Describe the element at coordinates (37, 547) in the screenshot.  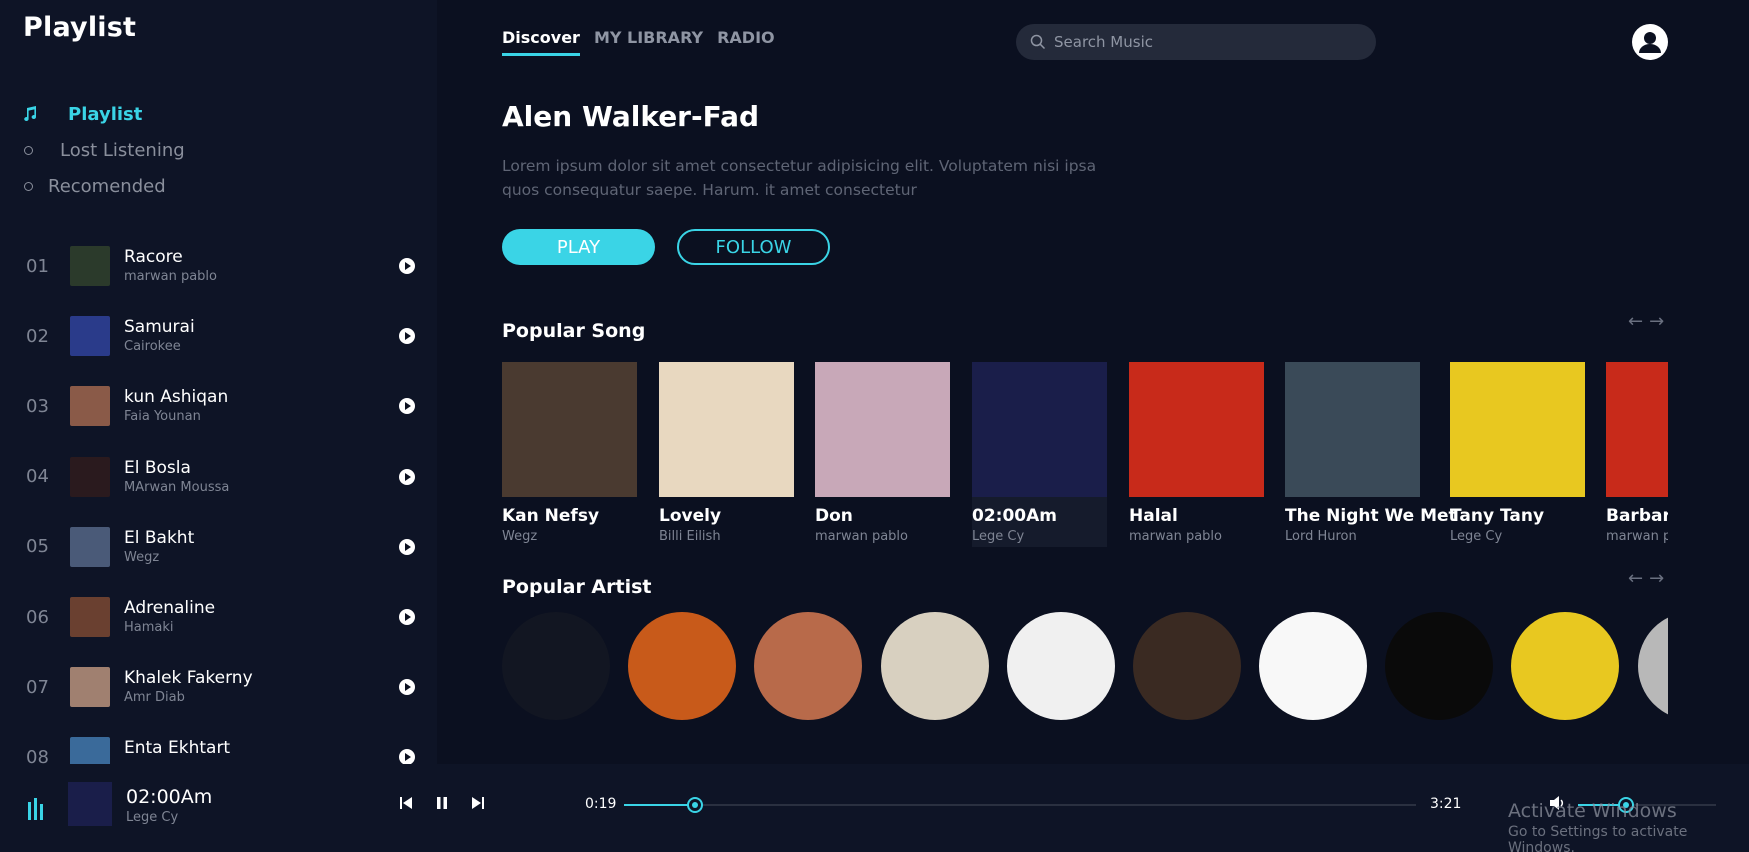
I see `track-number: 05` at that location.